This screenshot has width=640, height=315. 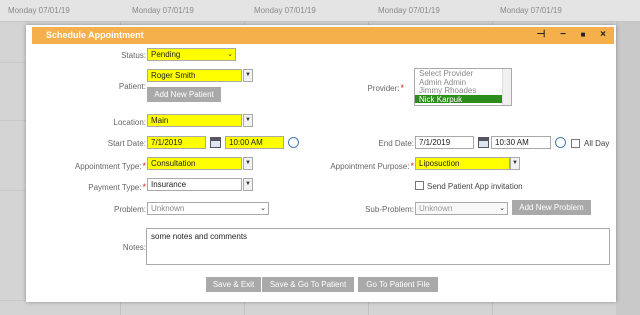 What do you see at coordinates (583, 35) in the screenshot?
I see `maximize-icon: ■` at bounding box center [583, 35].